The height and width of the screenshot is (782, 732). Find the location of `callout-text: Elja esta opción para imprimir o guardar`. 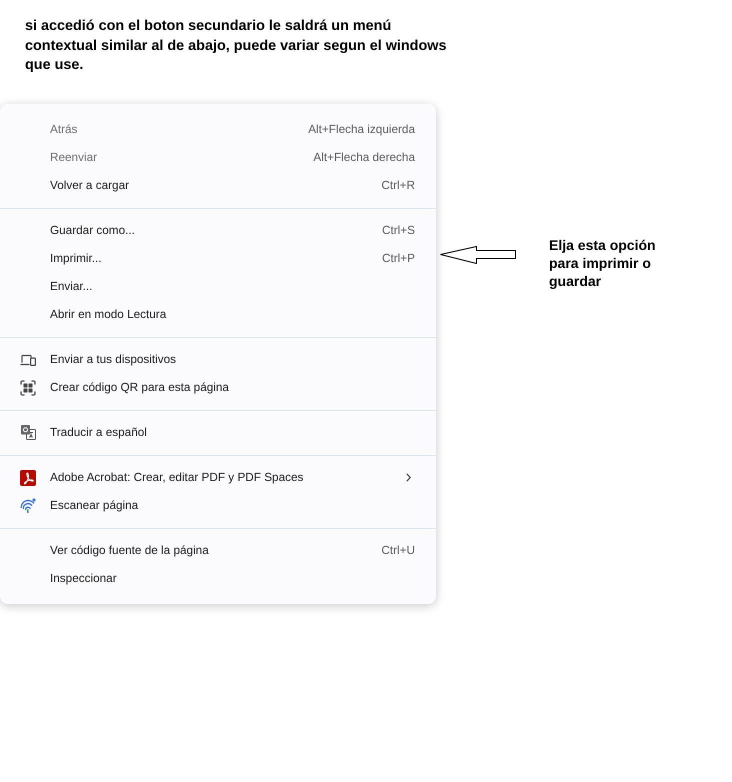

callout-text: Elja esta opción para imprimir o guardar is located at coordinates (603, 263).